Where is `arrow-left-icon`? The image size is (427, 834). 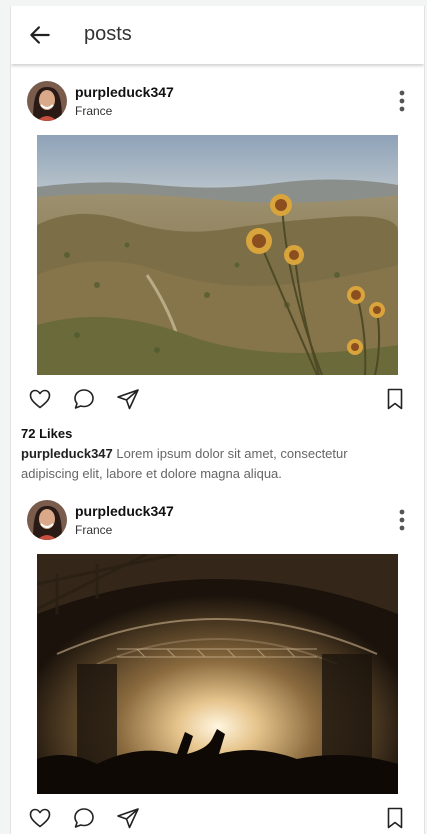 arrow-left-icon is located at coordinates (40, 35).